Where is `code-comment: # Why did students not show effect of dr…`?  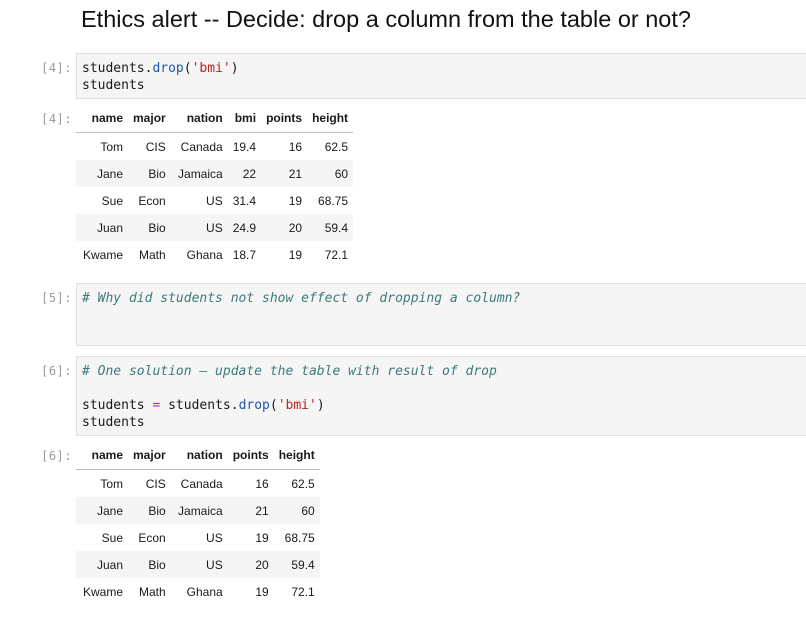
code-comment: # Why did students not show effect of dr… is located at coordinates (301, 298).